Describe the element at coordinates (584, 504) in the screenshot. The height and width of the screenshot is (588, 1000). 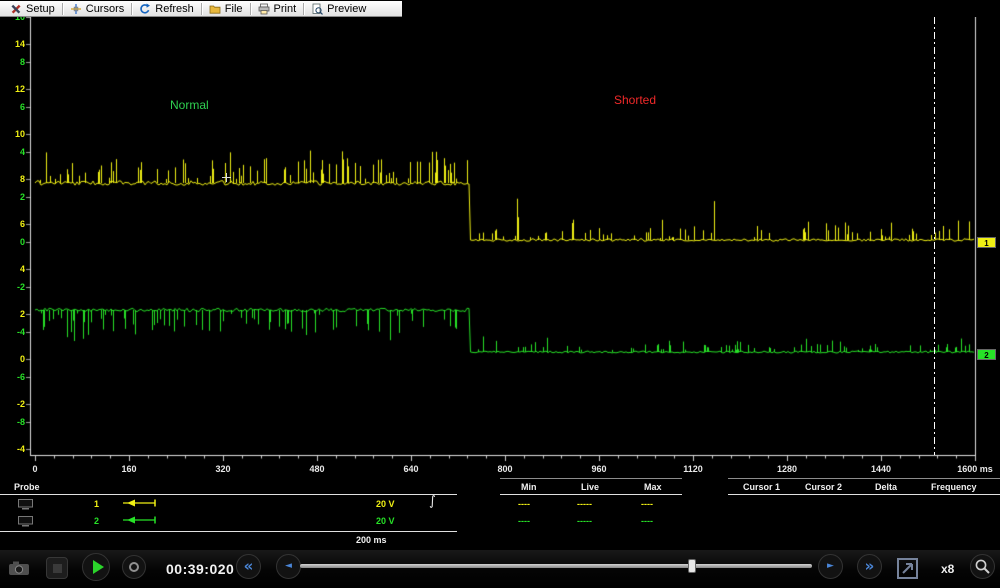
I see `channel-1-live: -----` at that location.